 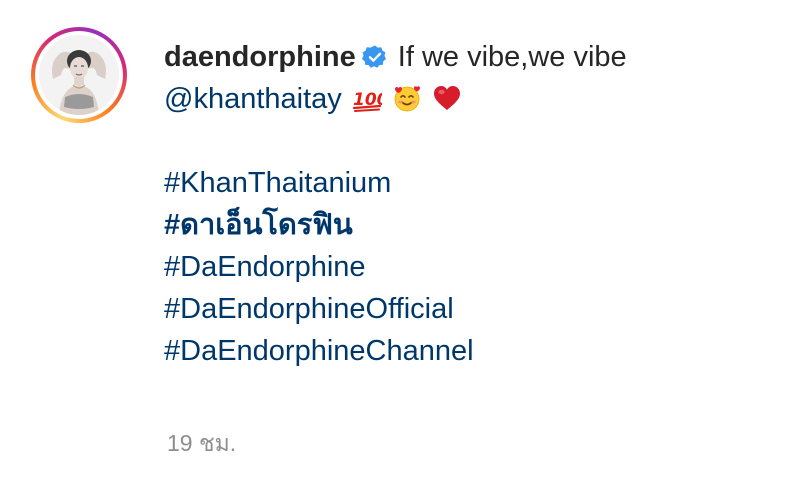 I want to click on avatar, so click(x=79, y=75).